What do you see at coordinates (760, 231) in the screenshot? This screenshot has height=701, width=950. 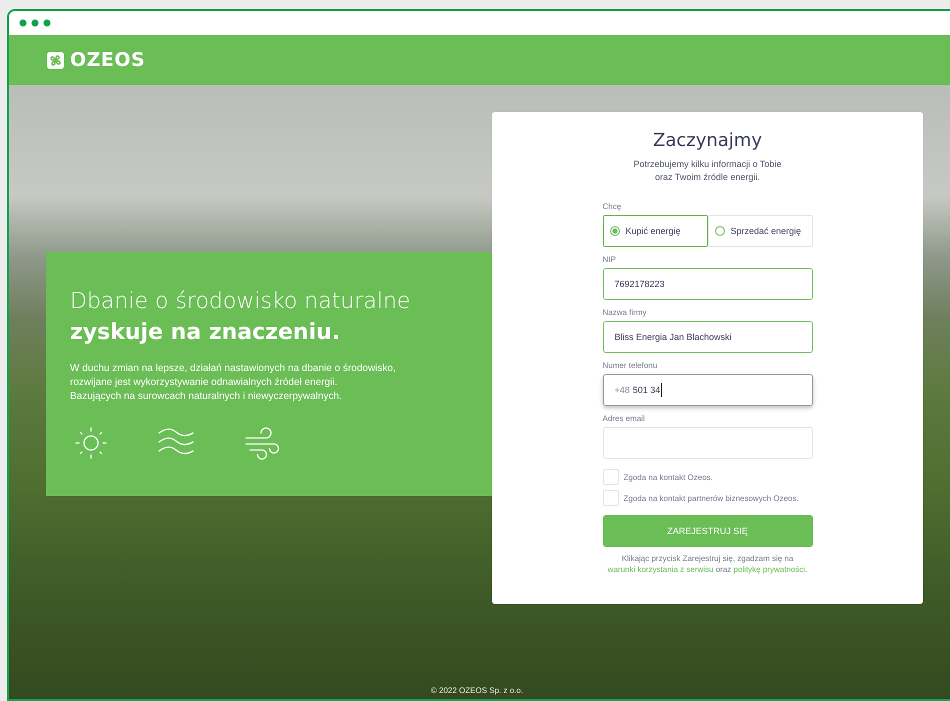 I see `radio-option: Sprzedać energię` at bounding box center [760, 231].